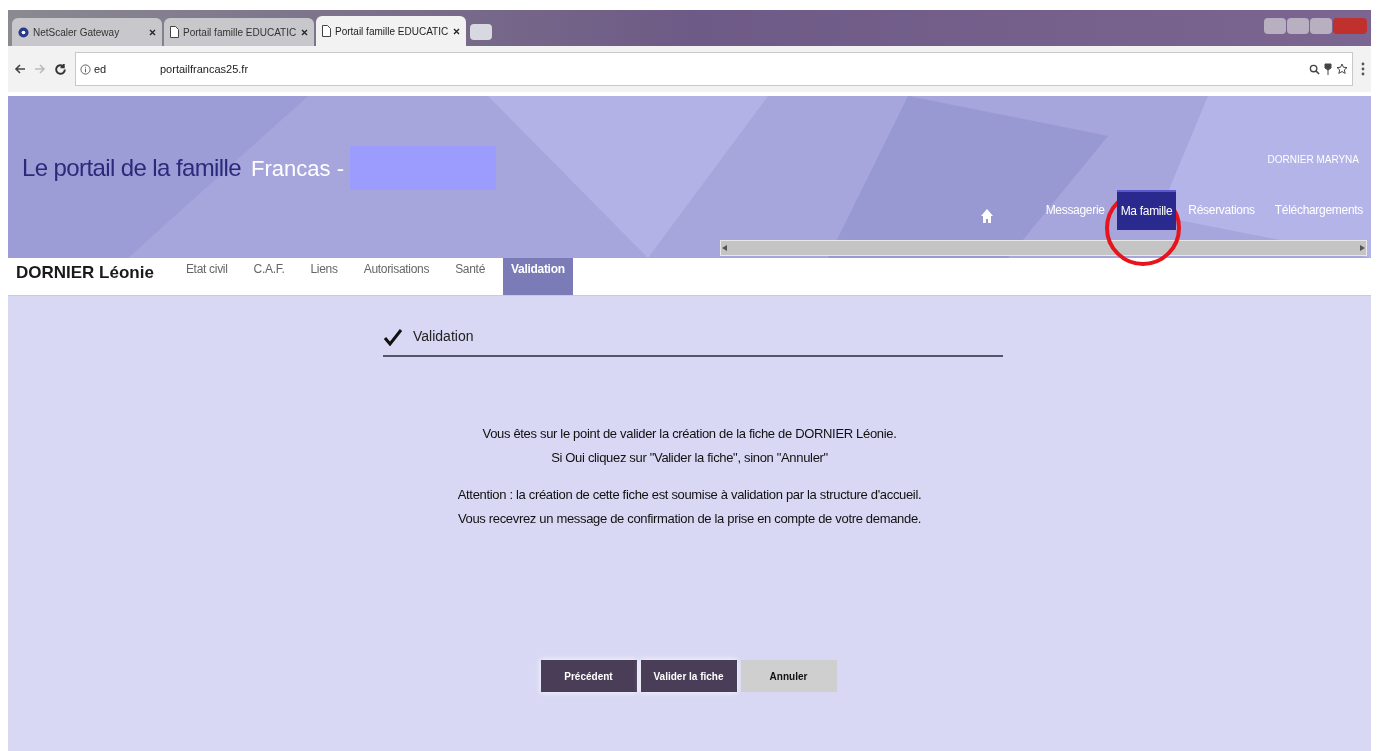  I want to click on zoom-icon, so click(1314, 69).